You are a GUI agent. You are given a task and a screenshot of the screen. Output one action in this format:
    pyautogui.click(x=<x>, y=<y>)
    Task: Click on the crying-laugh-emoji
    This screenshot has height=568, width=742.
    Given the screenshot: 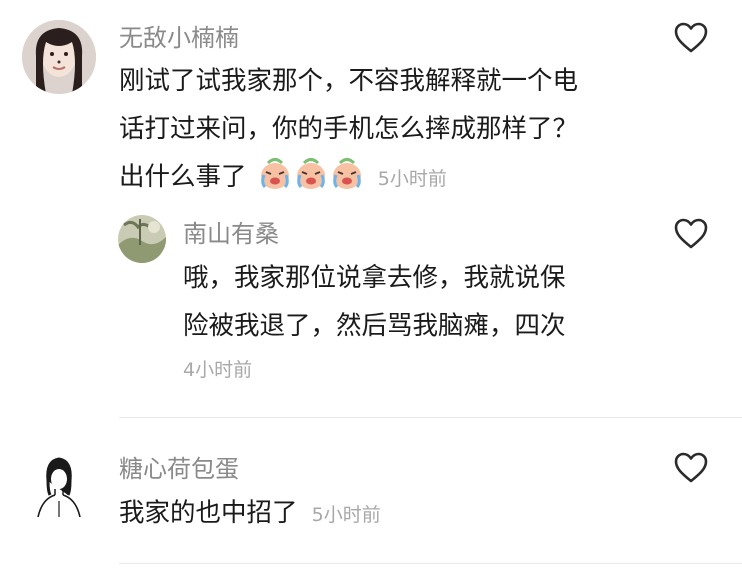 What is the action you would take?
    pyautogui.click(x=313, y=175)
    